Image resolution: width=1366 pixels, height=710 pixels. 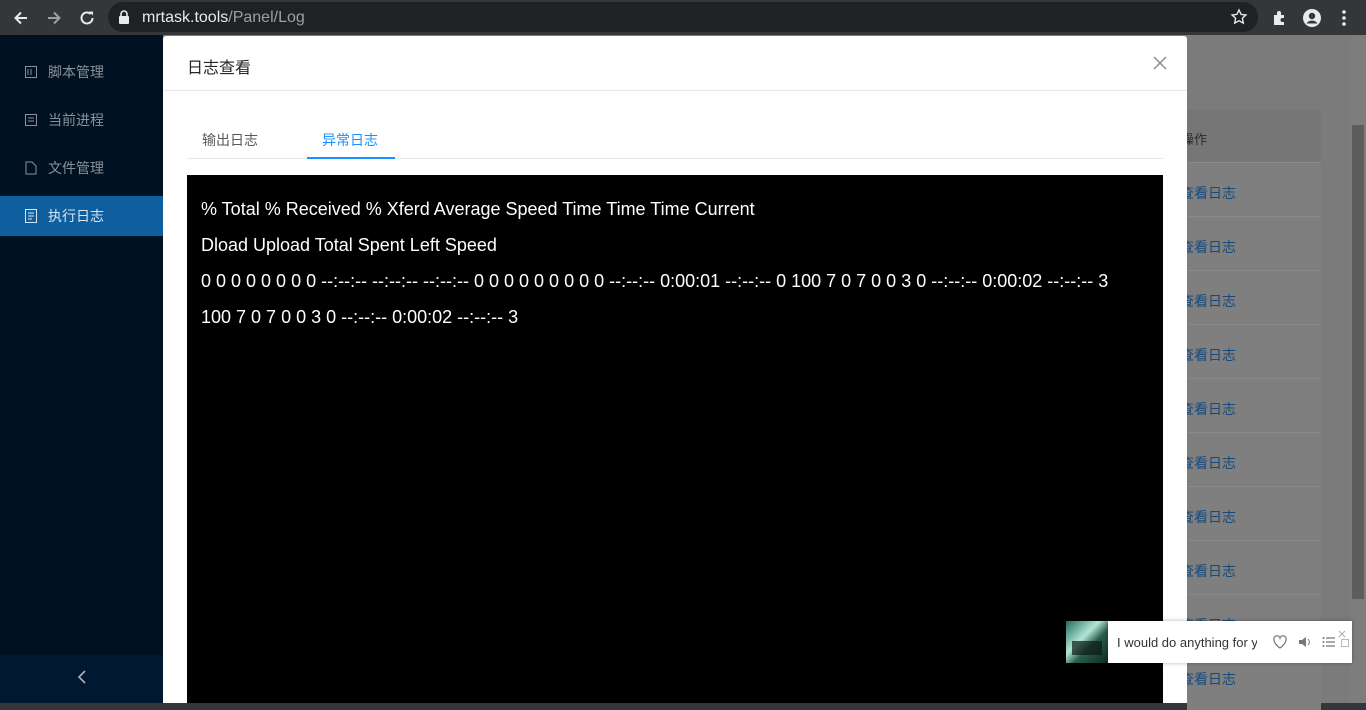 I want to click on sidebar-item-logs: 执行日志, so click(x=81, y=216).